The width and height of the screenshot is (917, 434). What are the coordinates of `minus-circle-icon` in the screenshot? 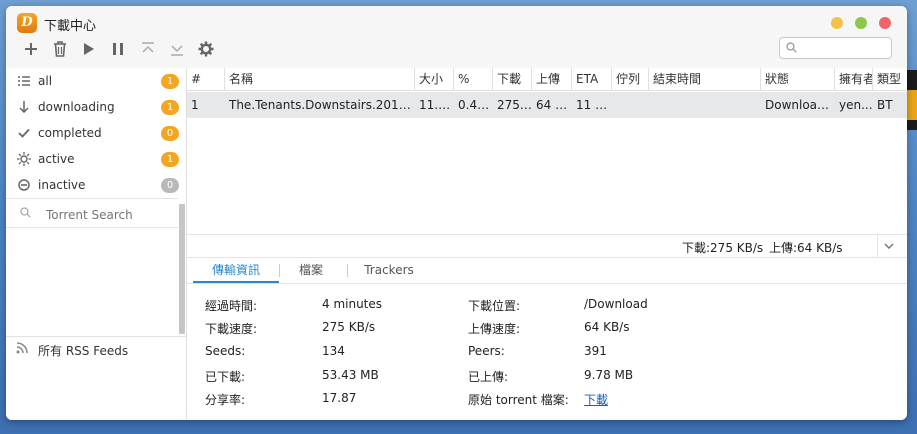 It's located at (24, 185).